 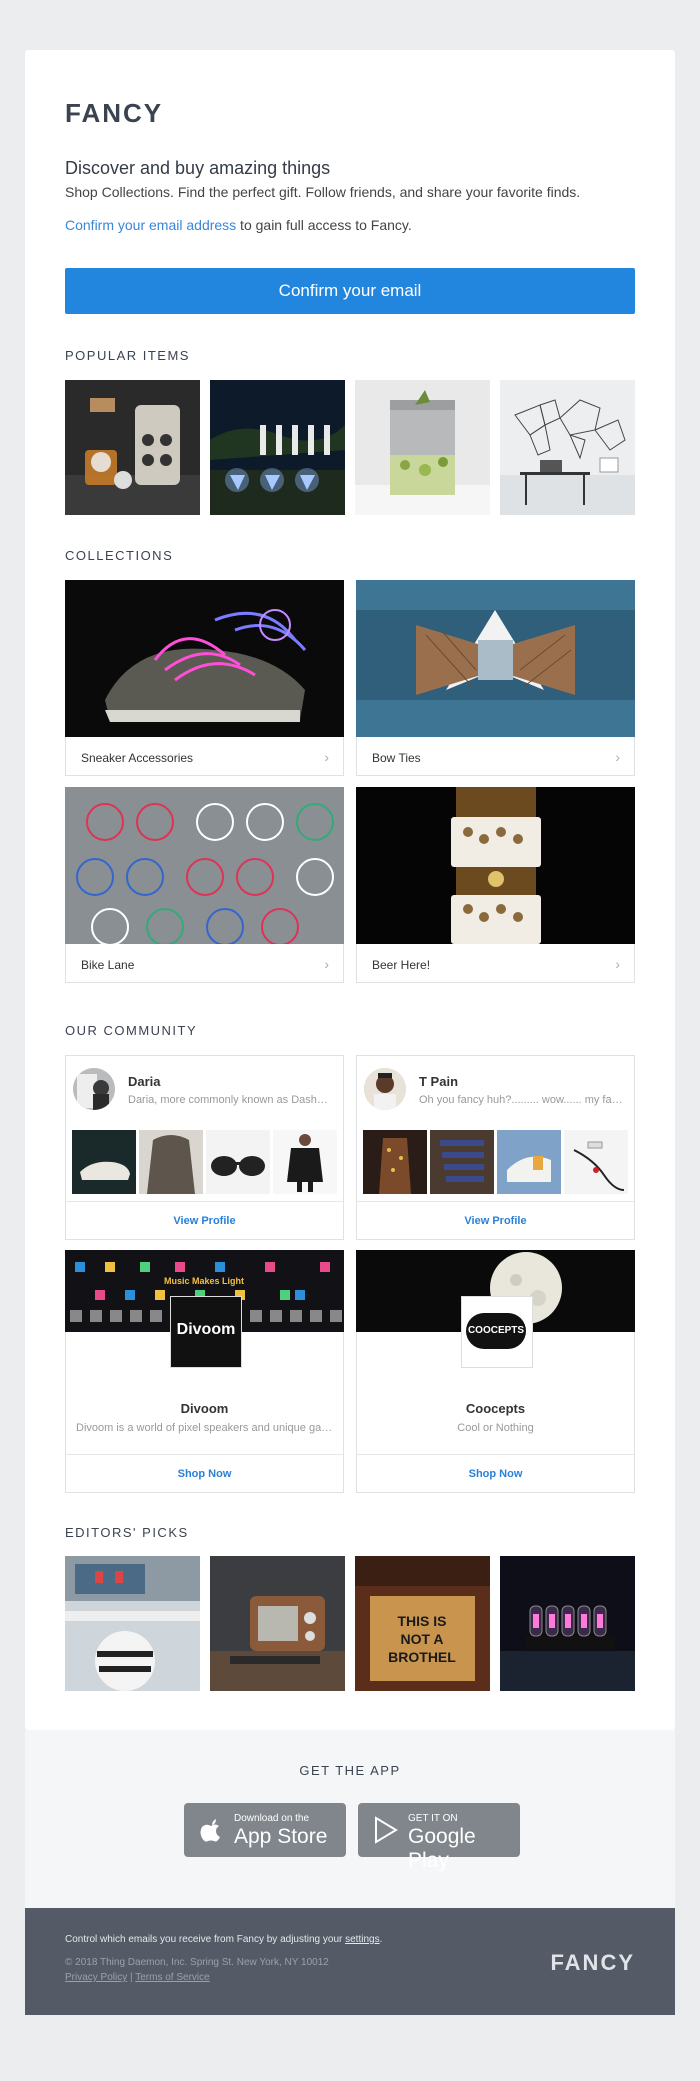 What do you see at coordinates (132, 1623) in the screenshot?
I see `editors-pick-humidifier` at bounding box center [132, 1623].